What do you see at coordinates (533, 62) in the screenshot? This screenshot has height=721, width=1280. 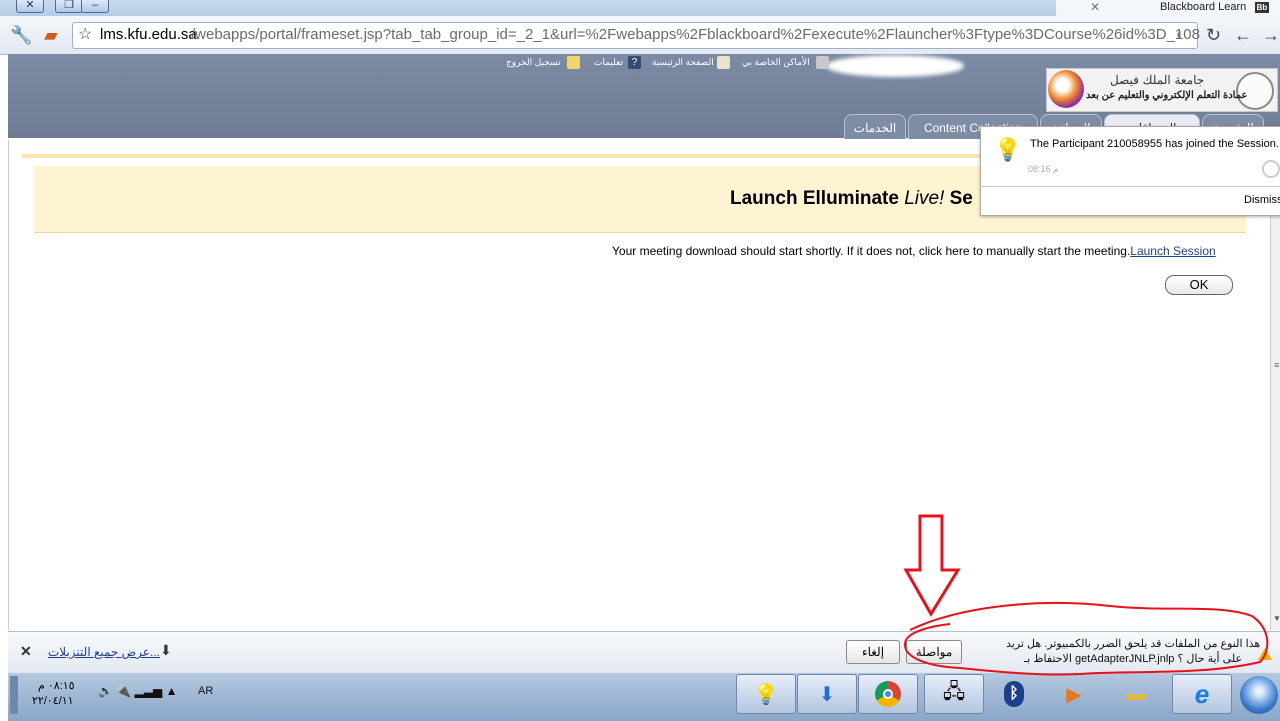 I see `logout-link: تسجيل الخروج` at bounding box center [533, 62].